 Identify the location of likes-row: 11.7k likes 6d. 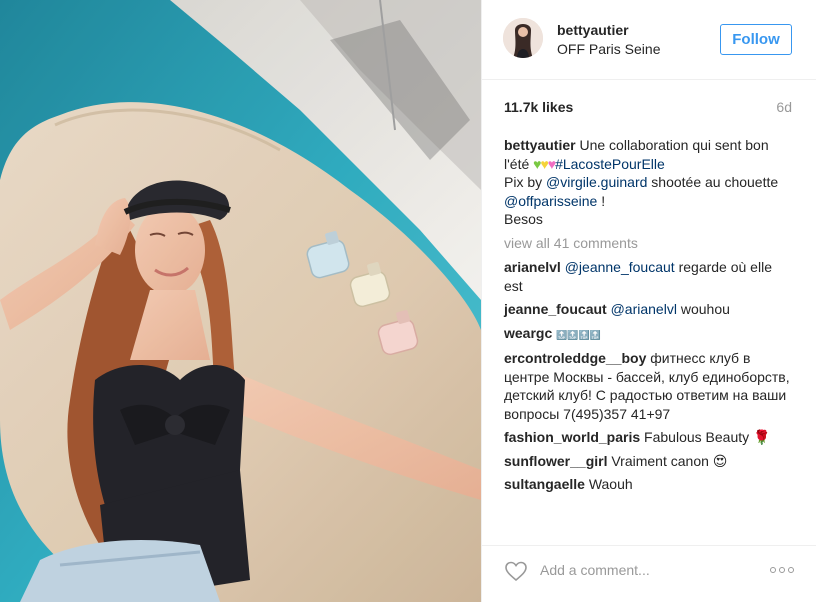
(648, 108).